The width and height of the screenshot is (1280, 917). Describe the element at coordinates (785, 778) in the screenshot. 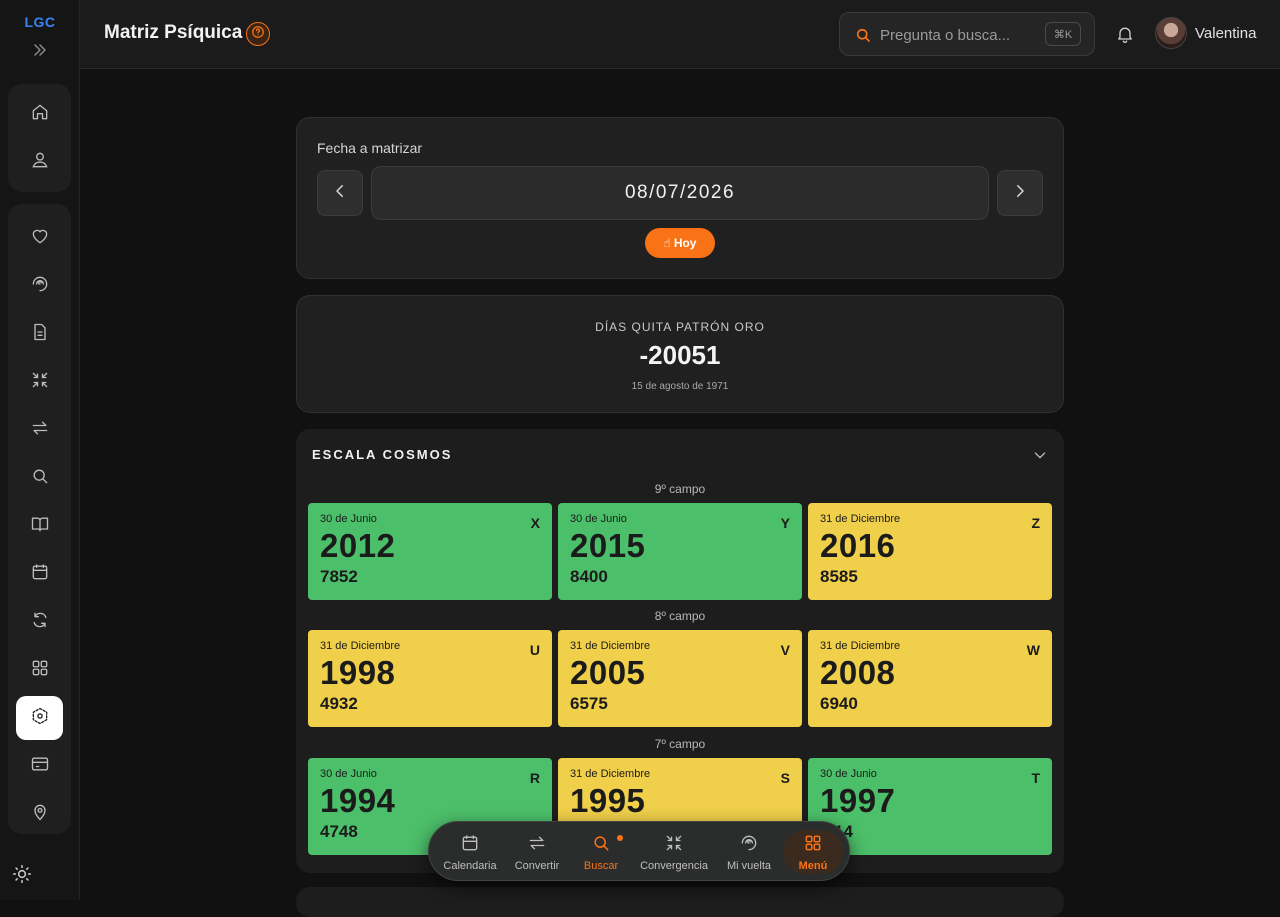

I see `tile-letter: S` at that location.